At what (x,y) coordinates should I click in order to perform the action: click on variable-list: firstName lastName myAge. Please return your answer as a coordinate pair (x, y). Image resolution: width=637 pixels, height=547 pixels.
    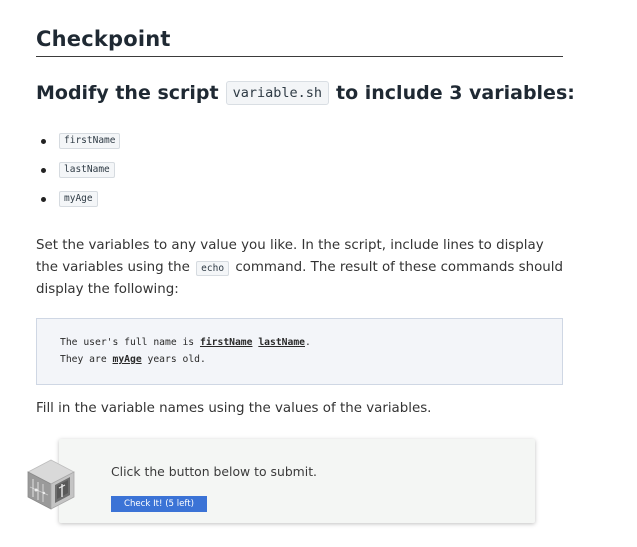
    Looking at the image, I should click on (78, 176).